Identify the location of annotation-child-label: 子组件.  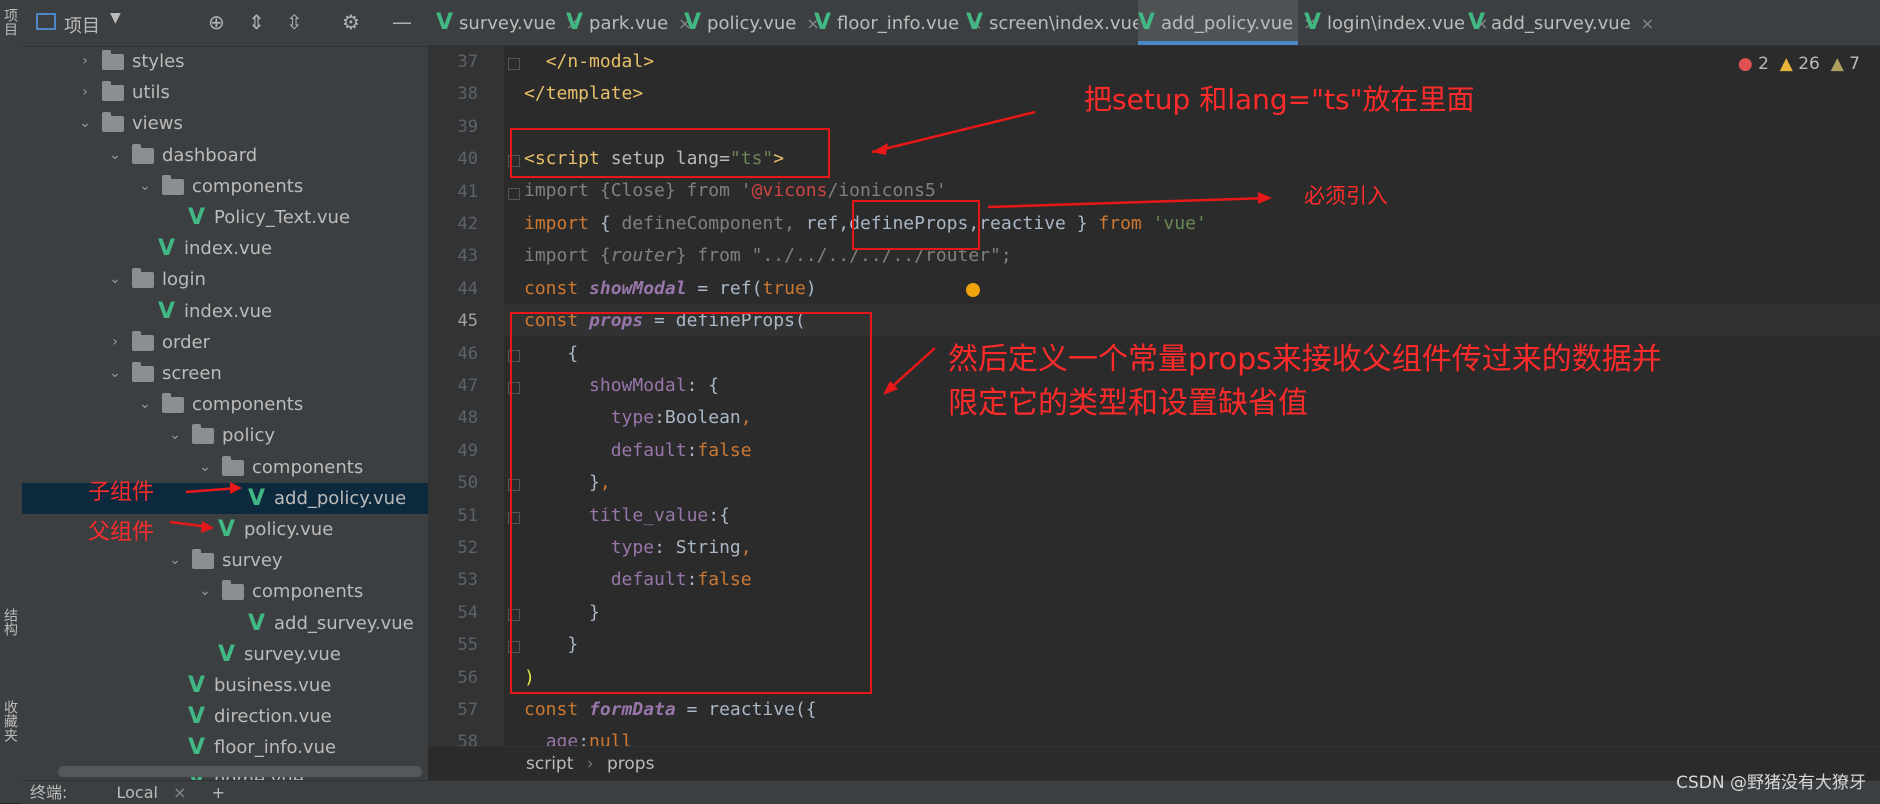
(121, 492).